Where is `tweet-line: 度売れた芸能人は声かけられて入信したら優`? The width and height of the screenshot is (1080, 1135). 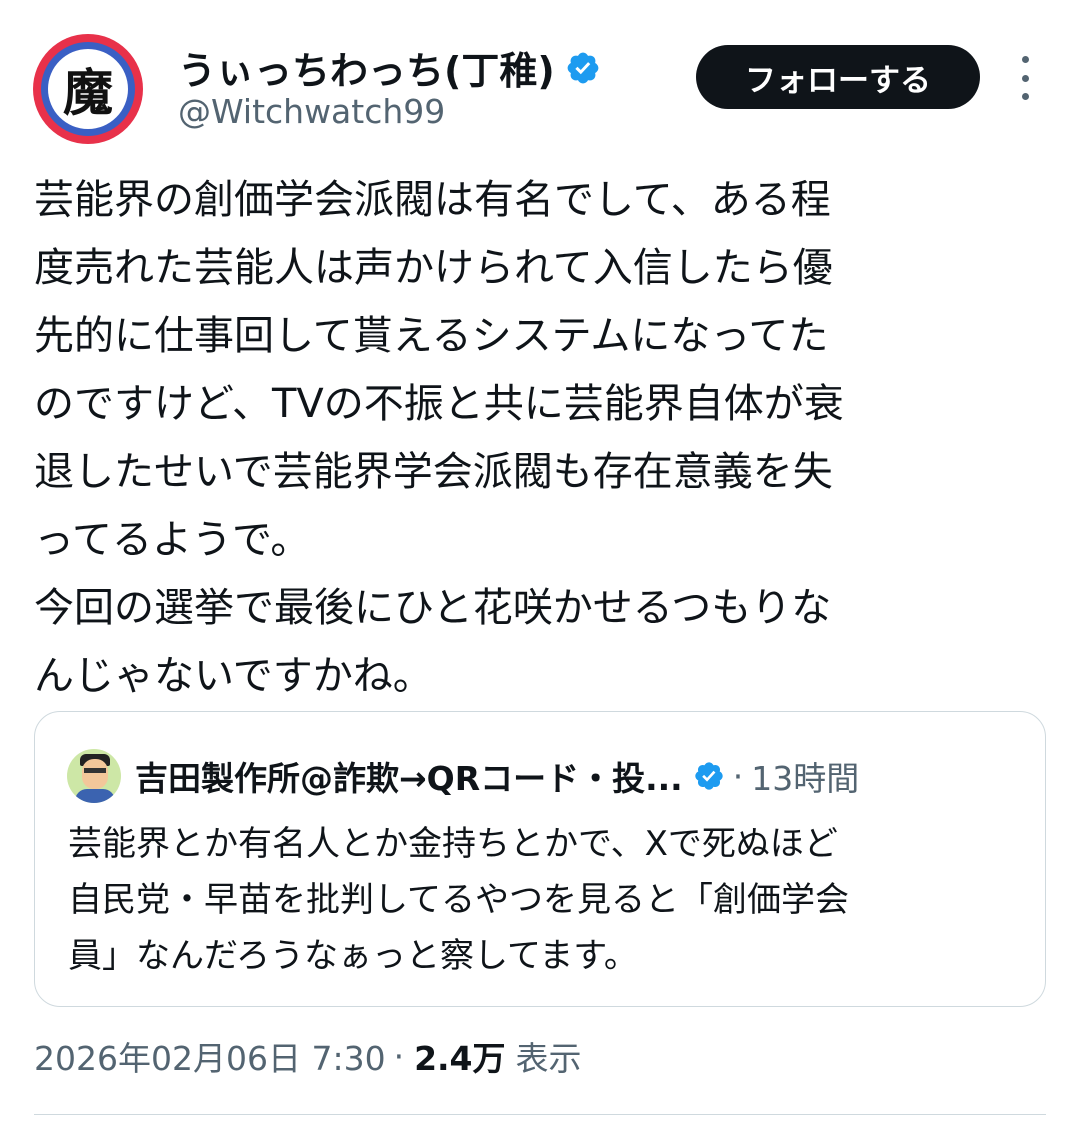
tweet-line: 度売れた芸能人は声かけられて入信したら優 is located at coordinates (433, 268).